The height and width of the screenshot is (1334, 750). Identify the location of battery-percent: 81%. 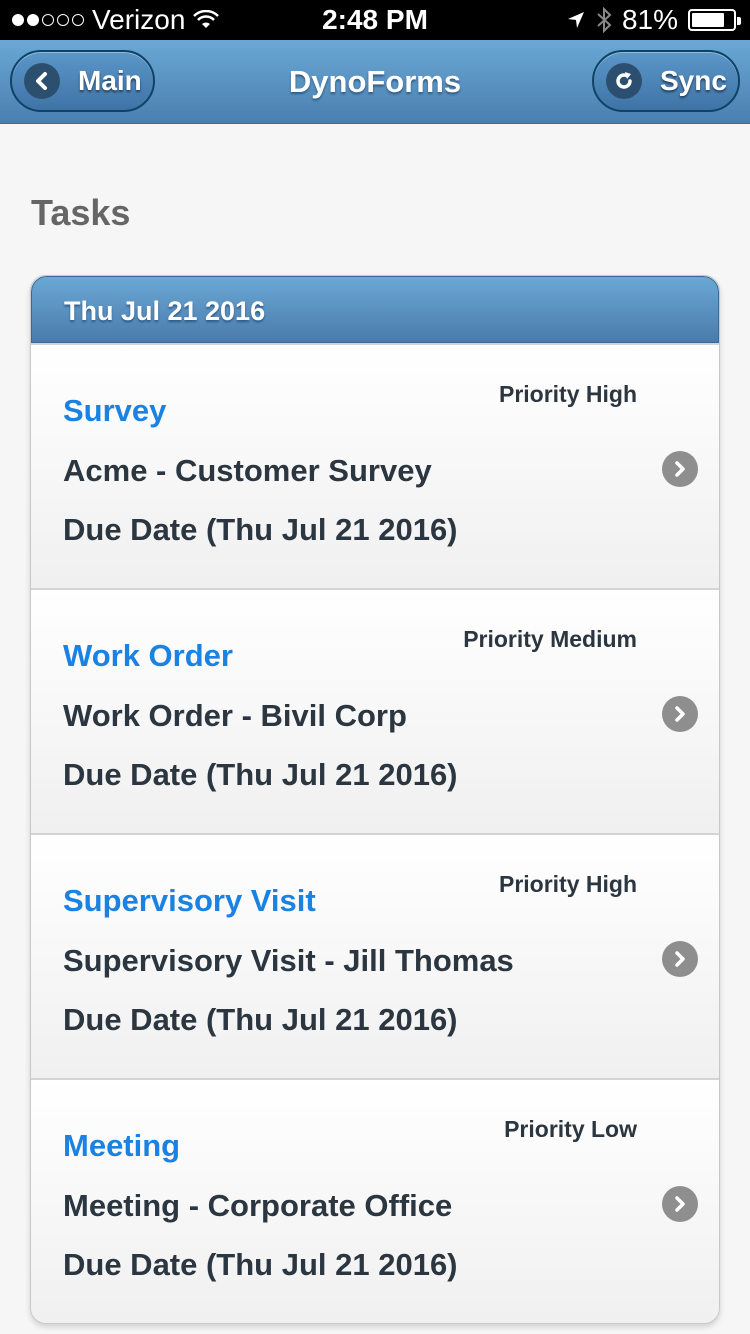
(649, 19).